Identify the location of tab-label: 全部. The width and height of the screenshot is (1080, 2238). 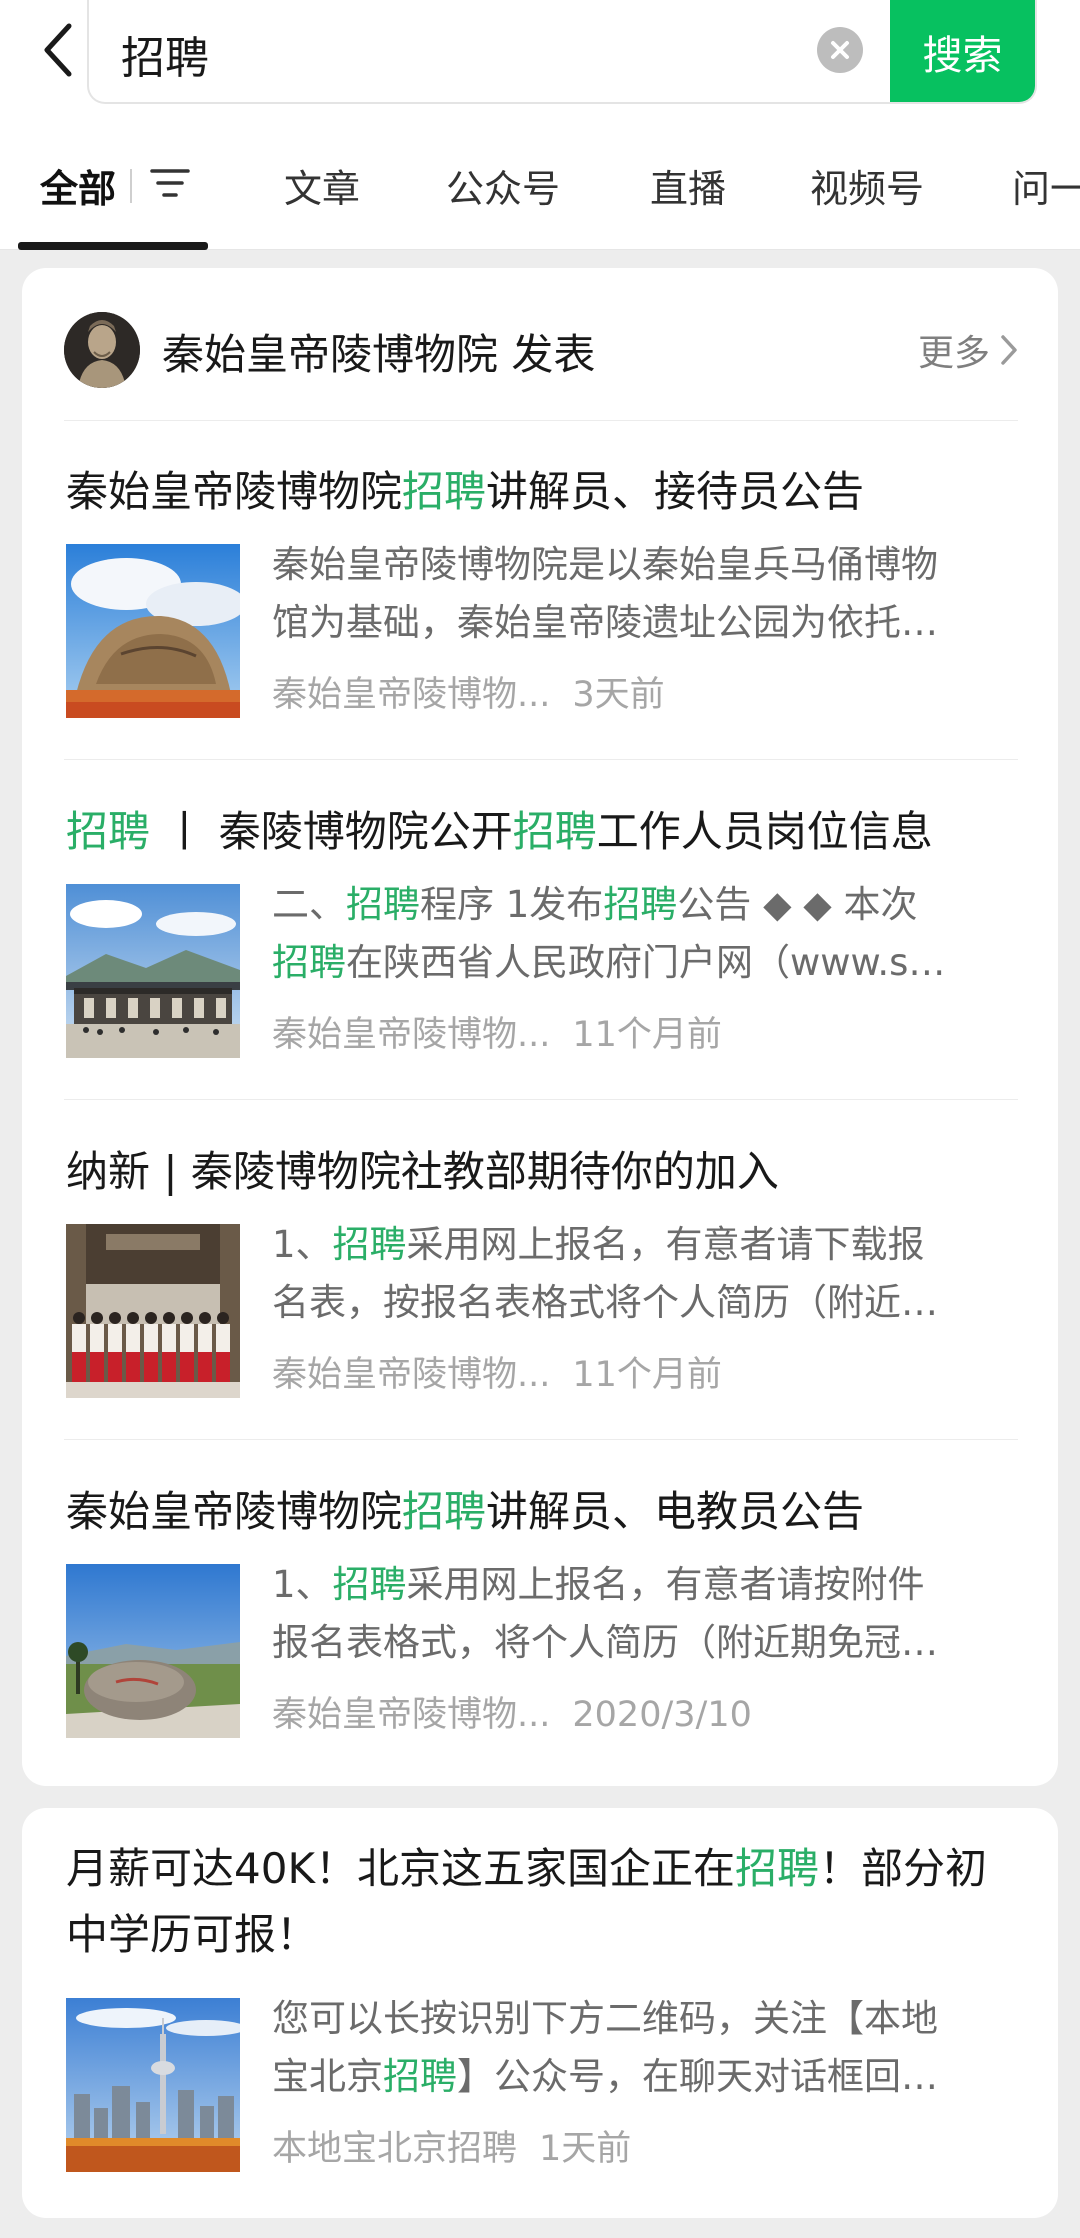
(78, 189).